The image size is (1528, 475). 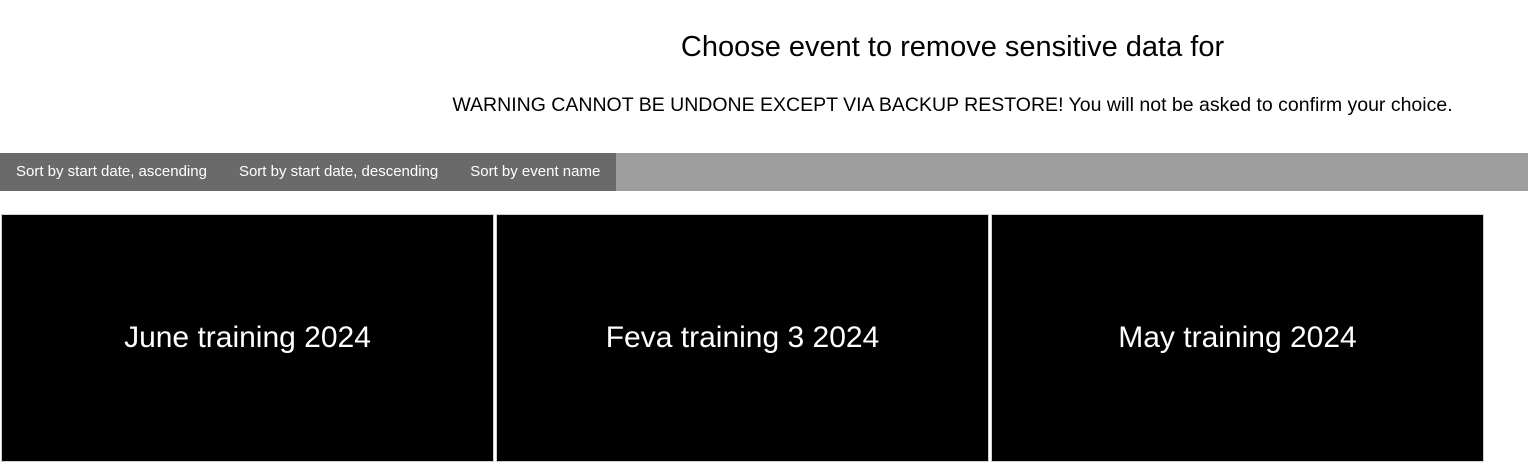 I want to click on event-card-name: Feva training 3 2024, so click(x=742, y=337).